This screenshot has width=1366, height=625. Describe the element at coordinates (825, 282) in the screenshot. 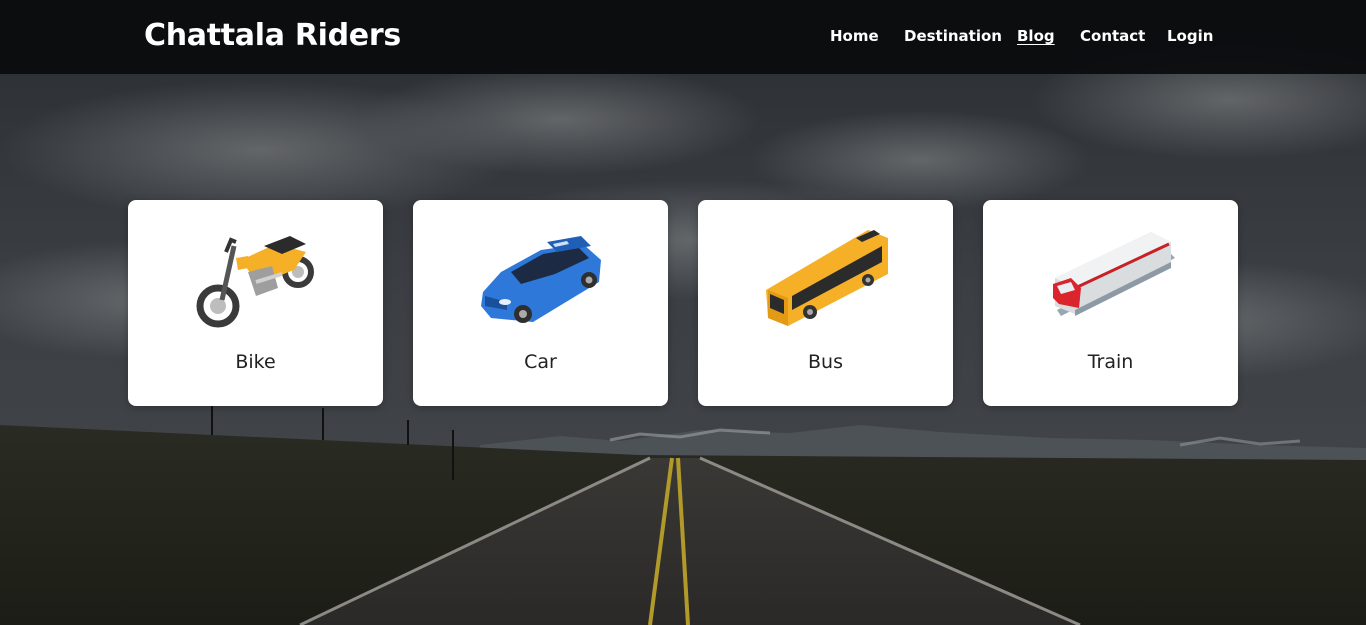

I see `bus-icon` at that location.